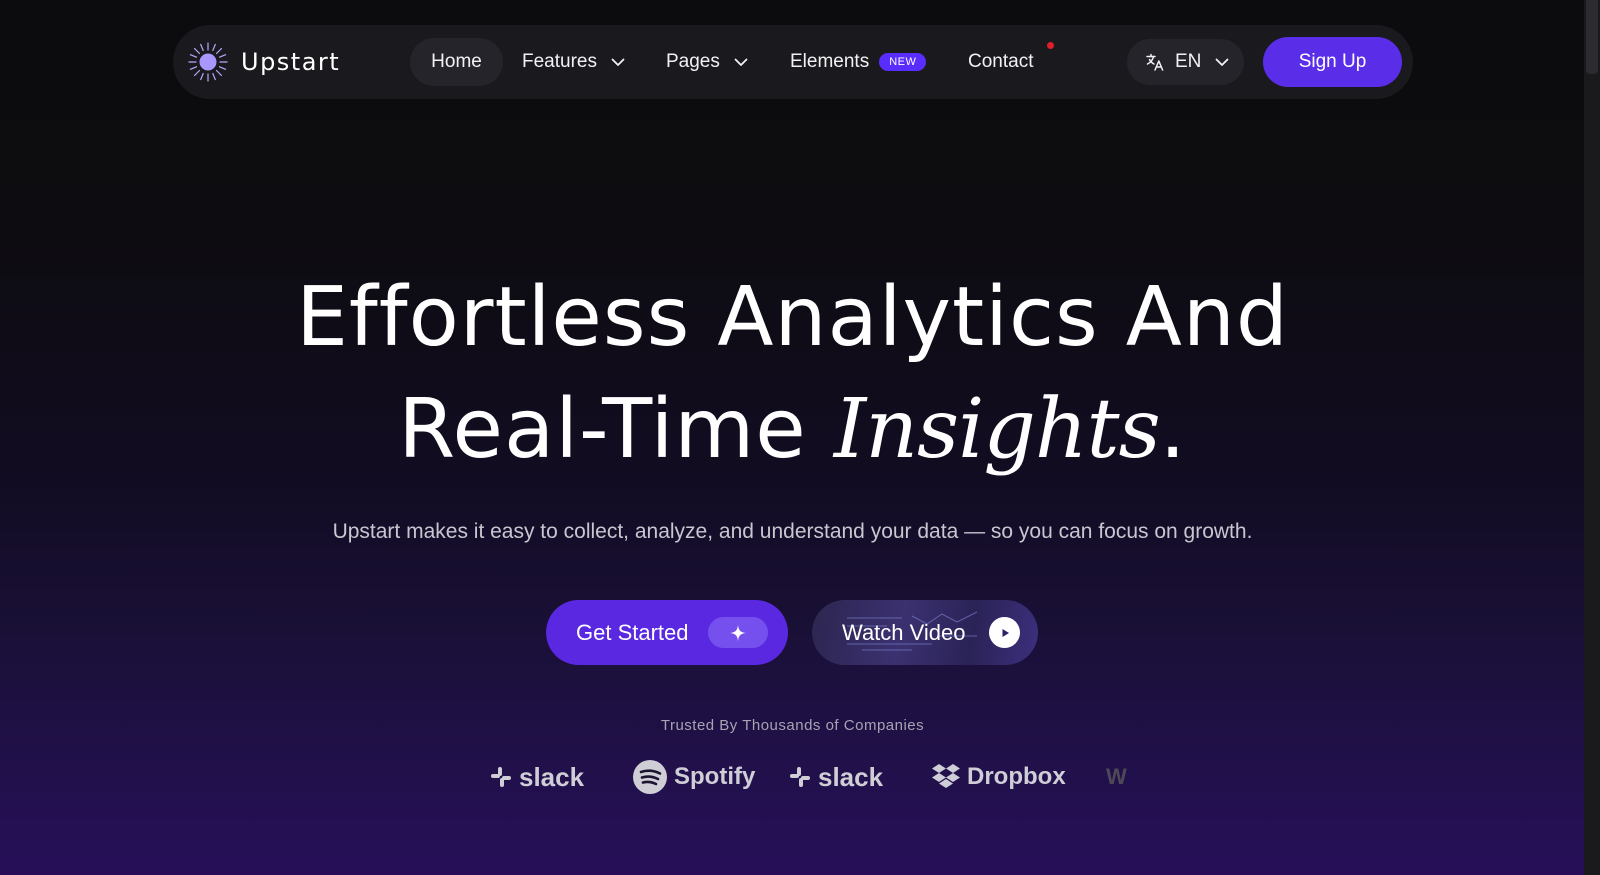 The height and width of the screenshot is (875, 1600). I want to click on spotify-logo: Spotify, so click(693, 777).